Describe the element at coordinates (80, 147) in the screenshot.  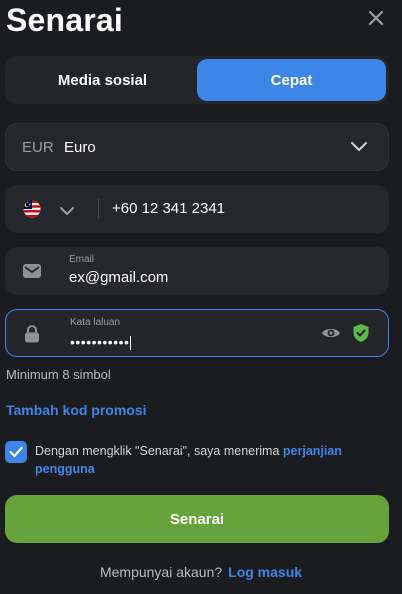
I see `currency-name: Euro` at that location.